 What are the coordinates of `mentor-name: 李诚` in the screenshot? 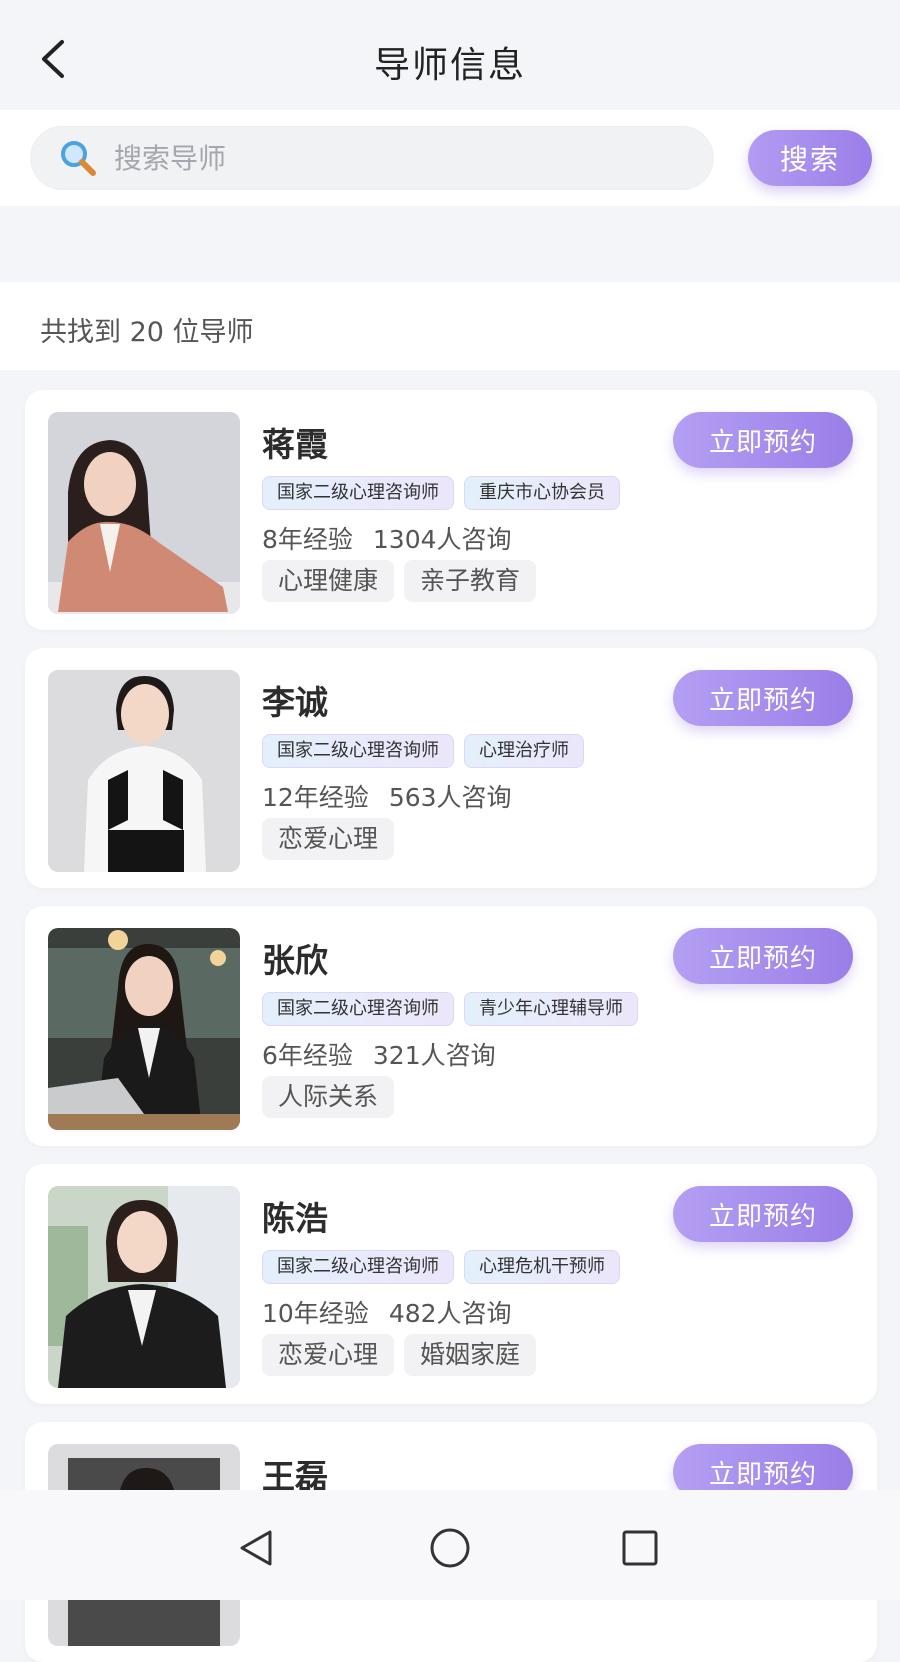 It's located at (295, 702).